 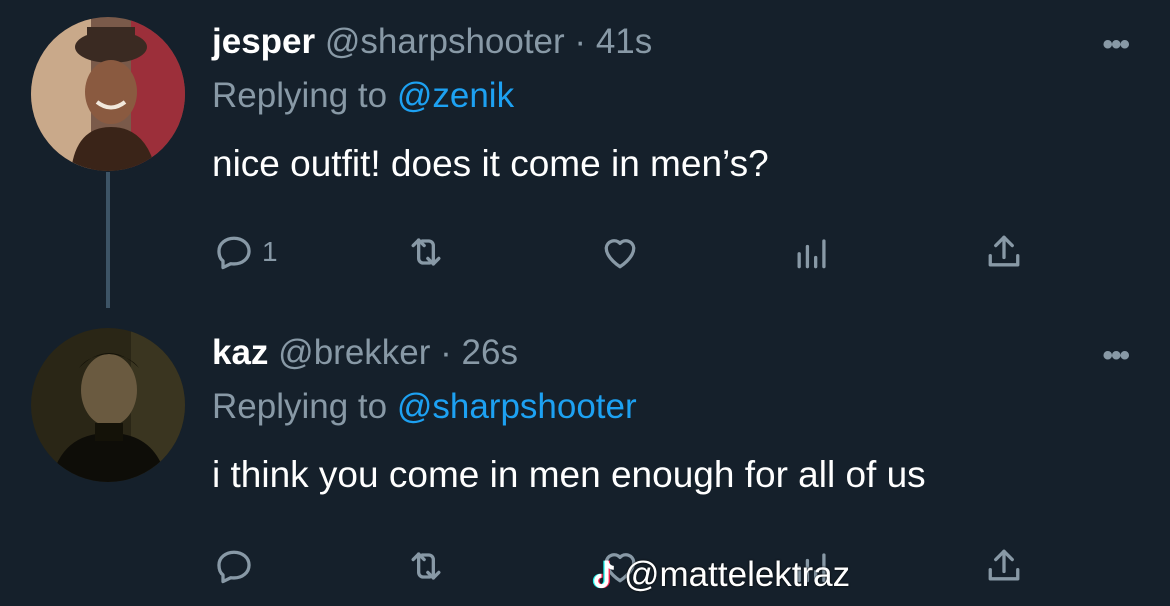 What do you see at coordinates (455, 95) in the screenshot?
I see `mention-link: @zenik` at bounding box center [455, 95].